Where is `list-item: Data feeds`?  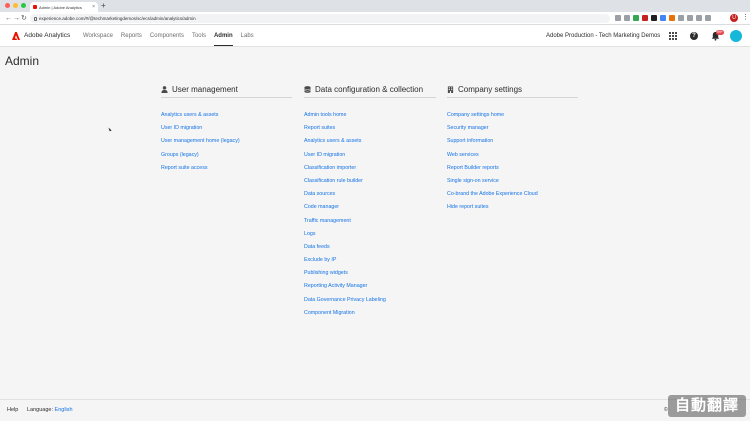
list-item: Data feeds is located at coordinates (370, 245).